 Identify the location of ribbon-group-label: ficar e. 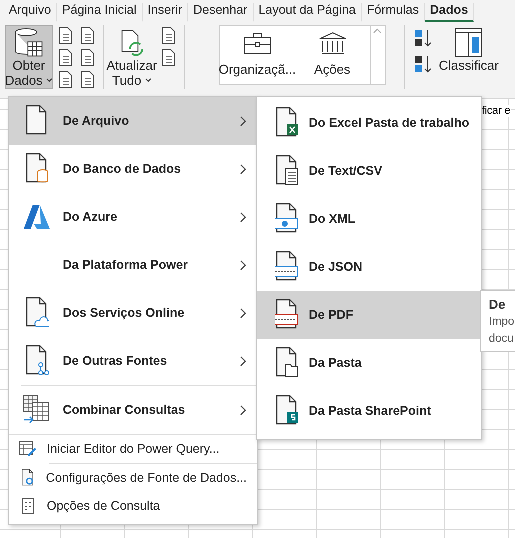
(495, 111).